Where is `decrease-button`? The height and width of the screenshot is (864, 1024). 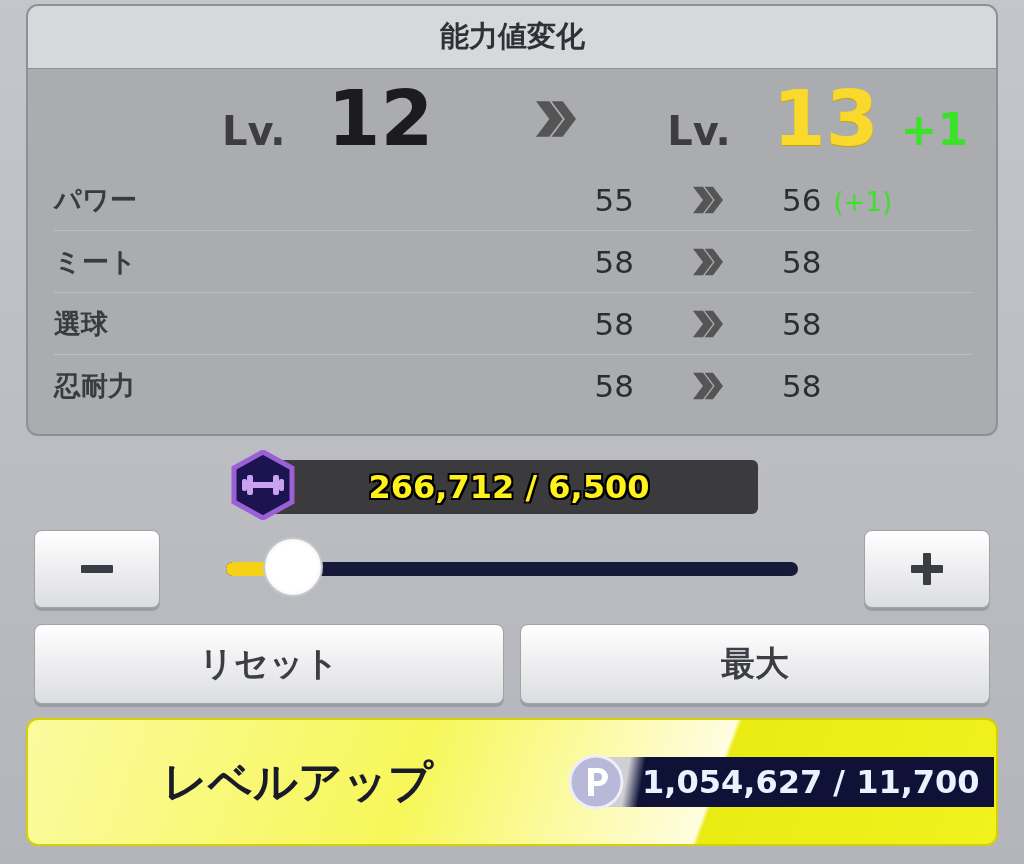
decrease-button is located at coordinates (97, 569).